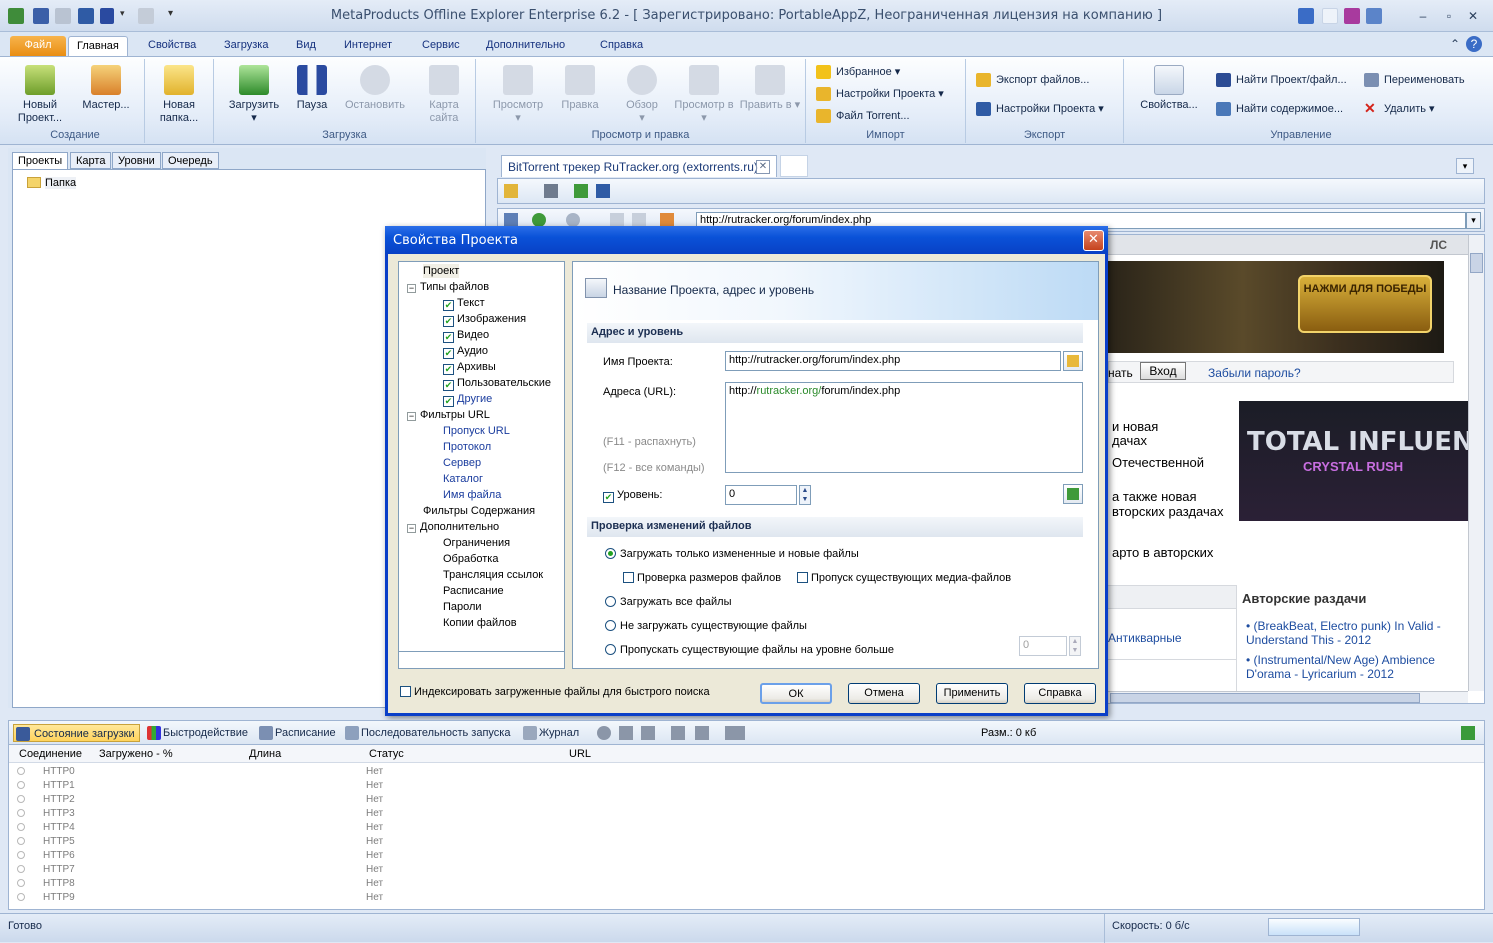  Describe the element at coordinates (904, 427) in the screenshot. I see `urls-textarea: http://rutracker.org/forum/index.php` at that location.